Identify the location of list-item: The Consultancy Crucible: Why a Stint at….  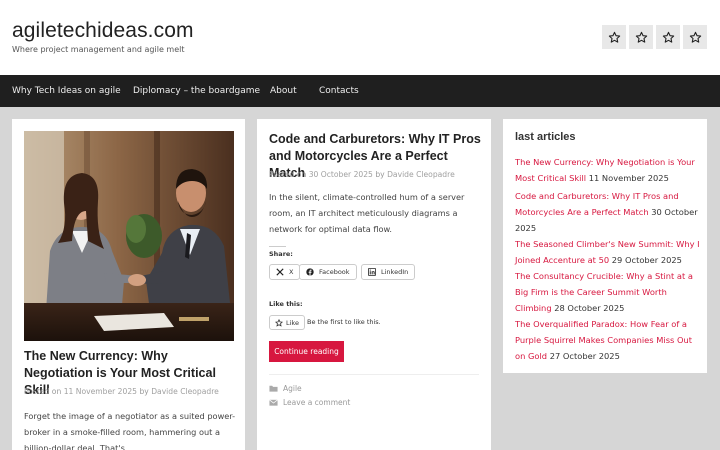
(608, 292).